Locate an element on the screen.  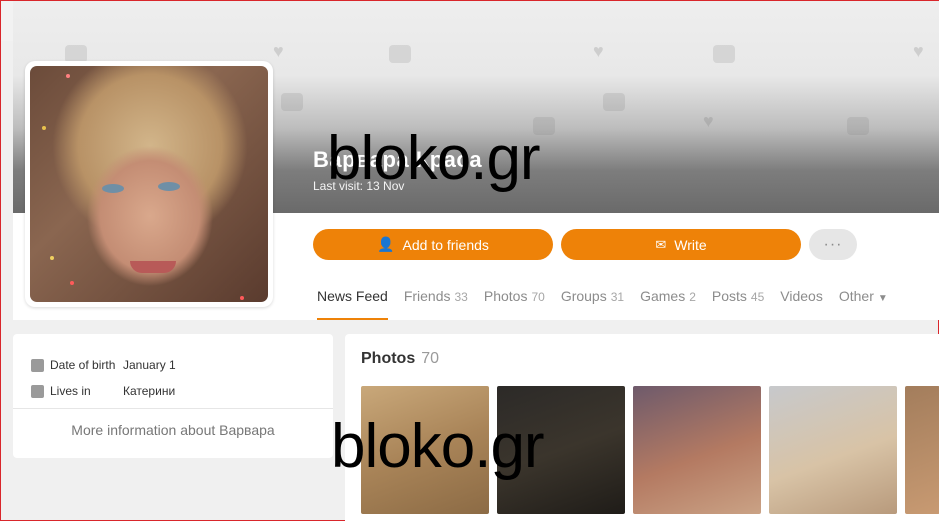
envelope-icon: ✉ is located at coordinates (661, 244).